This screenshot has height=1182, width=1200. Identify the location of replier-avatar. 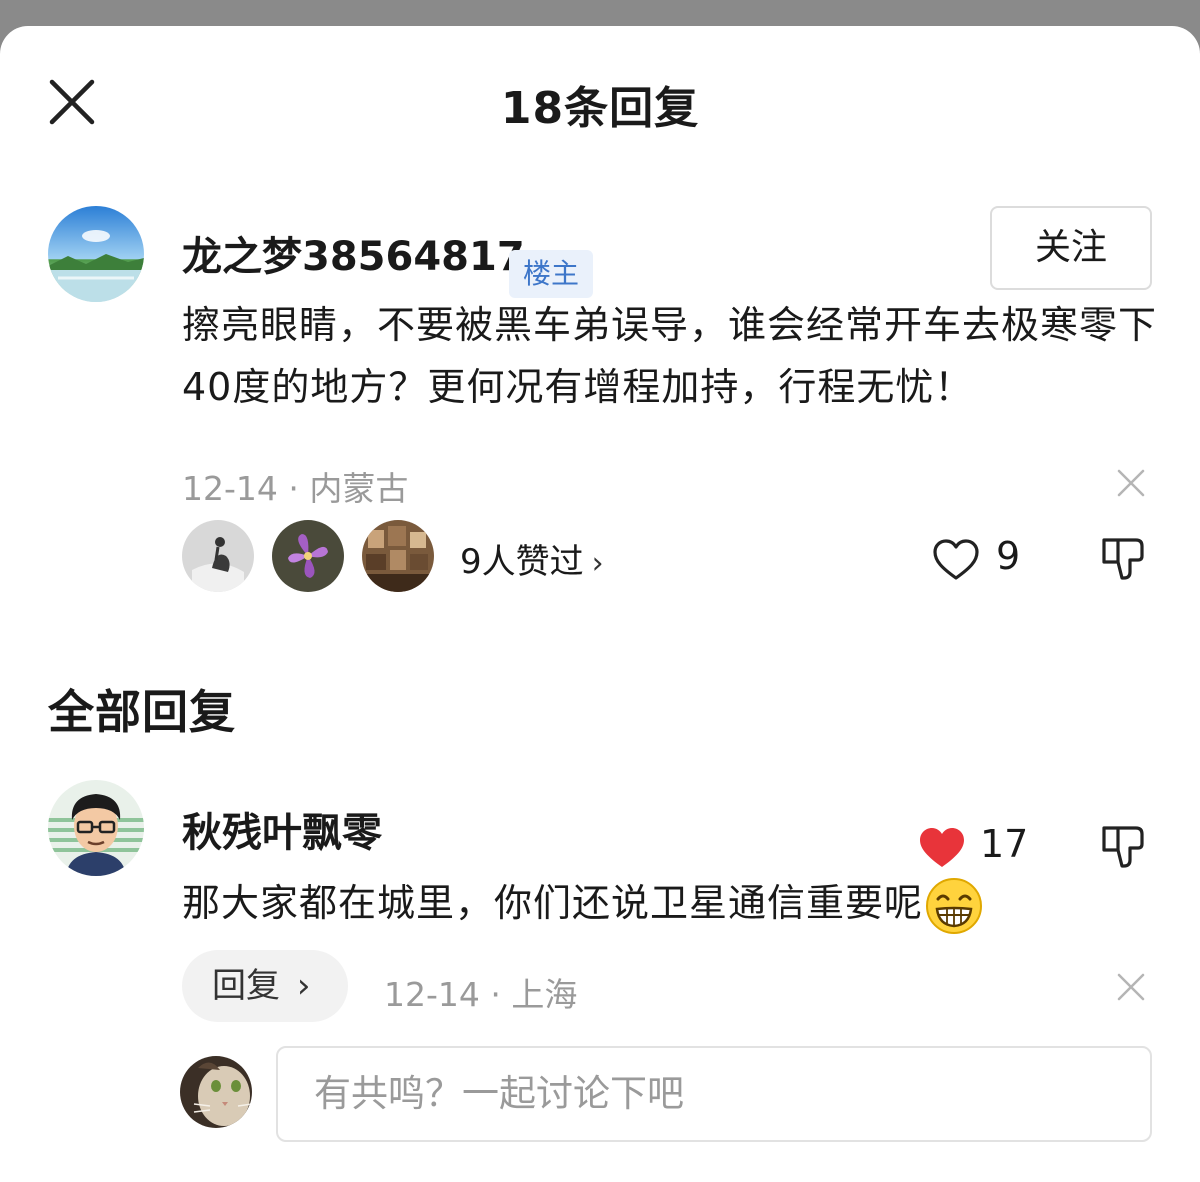
(96, 828).